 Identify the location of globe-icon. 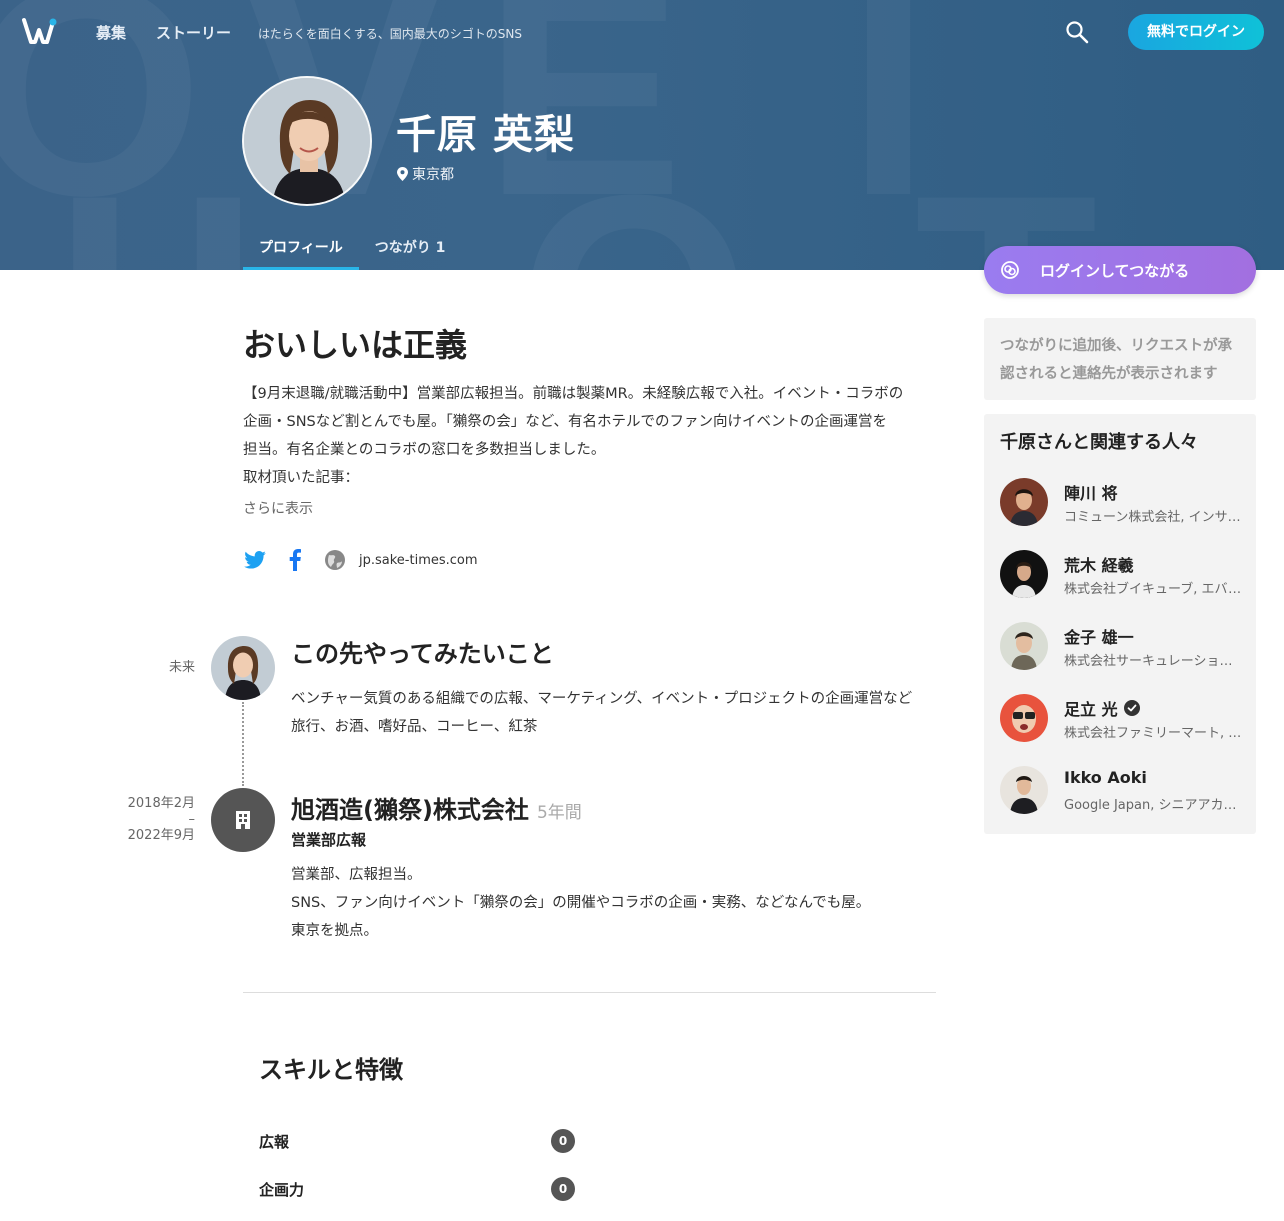
(335, 560).